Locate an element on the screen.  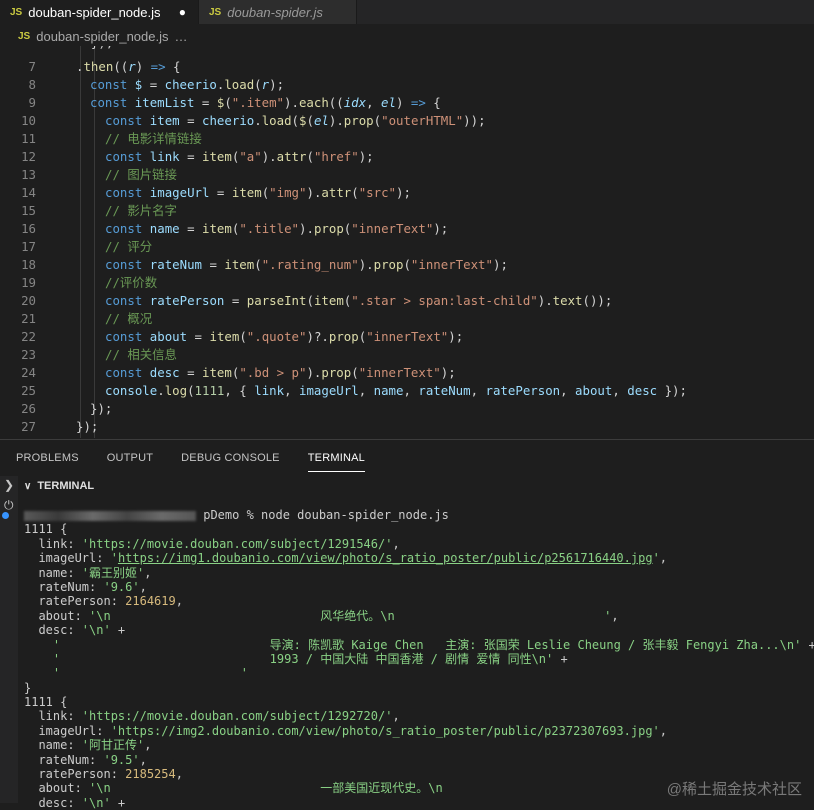
code-line: 21// 概况 is located at coordinates (407, 319).